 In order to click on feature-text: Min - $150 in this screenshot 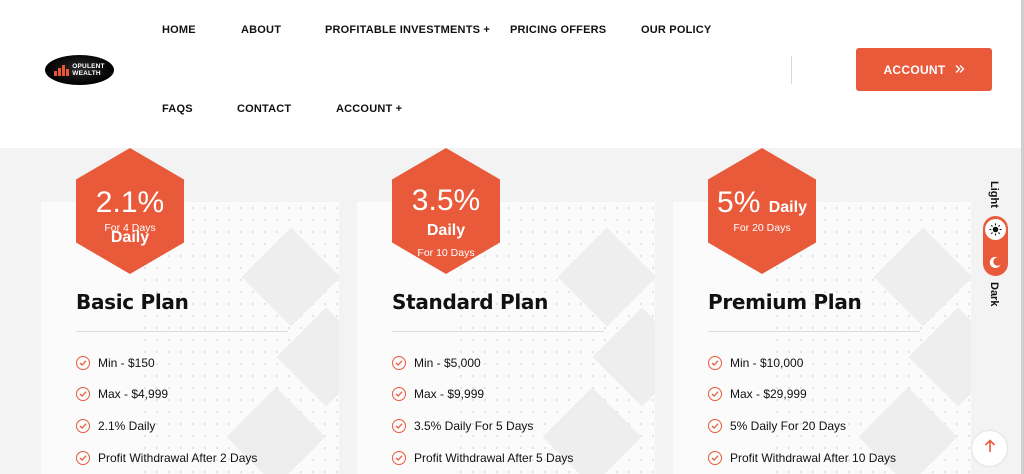, I will do `click(126, 363)`.